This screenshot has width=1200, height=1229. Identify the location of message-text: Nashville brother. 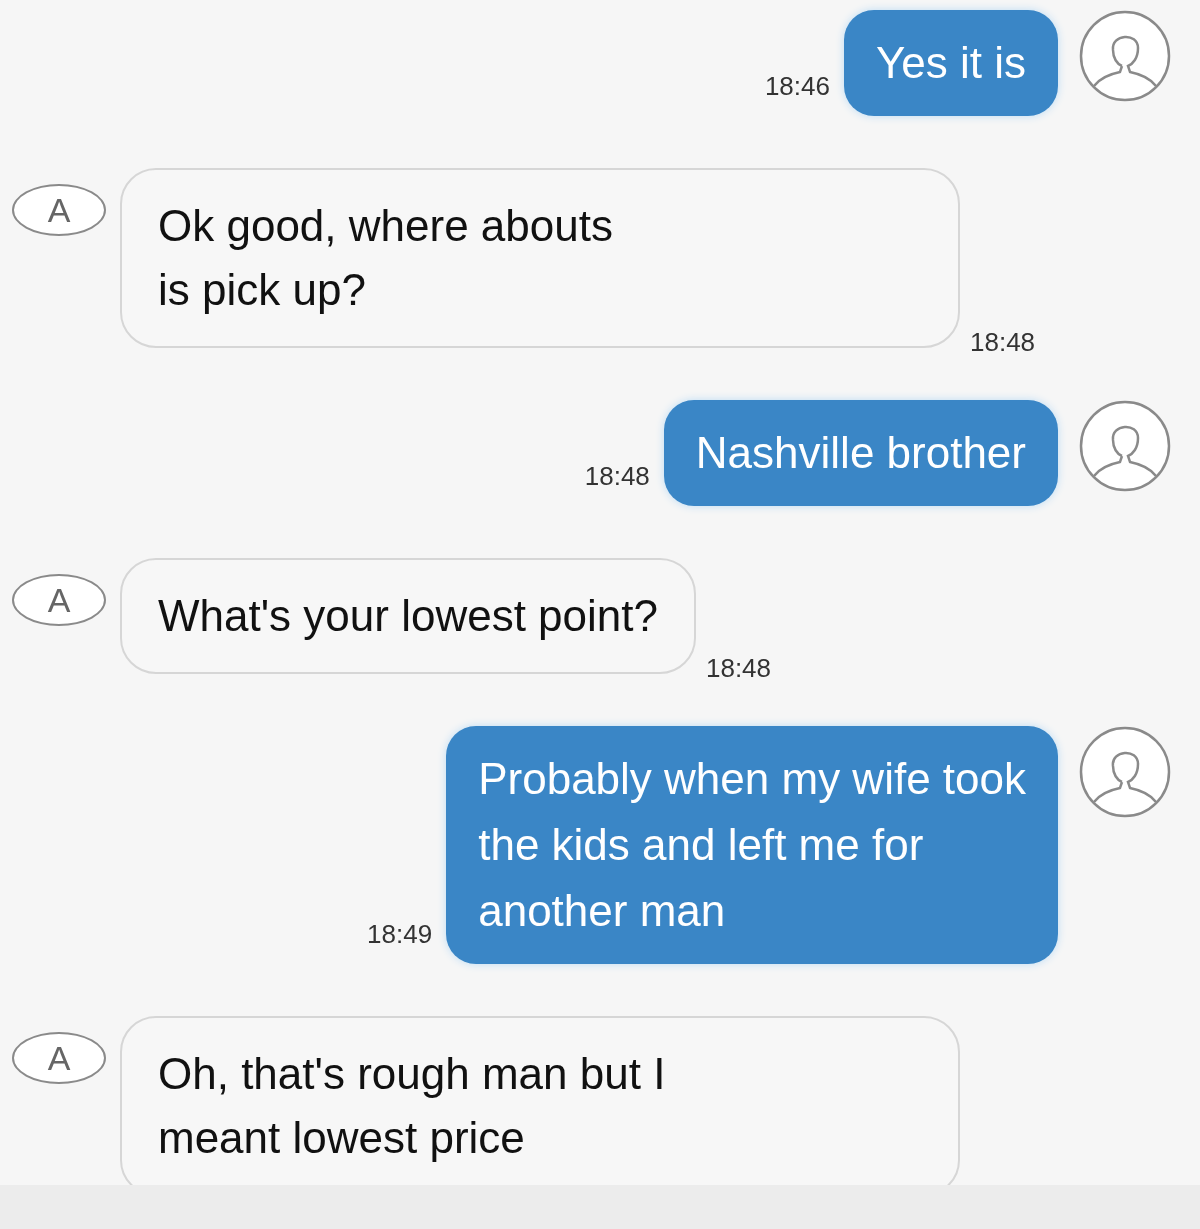
(860, 452).